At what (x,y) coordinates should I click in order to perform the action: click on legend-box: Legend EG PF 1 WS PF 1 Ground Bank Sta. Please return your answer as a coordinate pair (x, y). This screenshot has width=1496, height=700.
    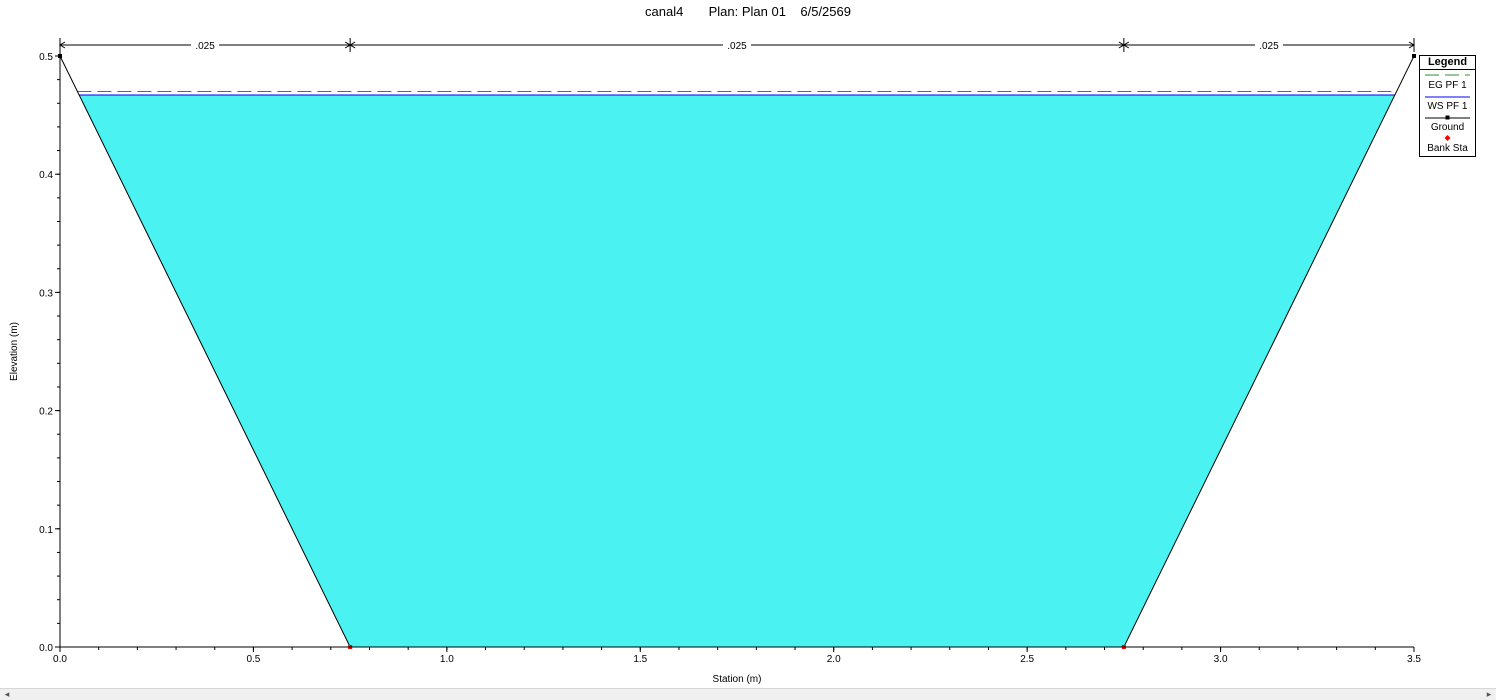
    Looking at the image, I should click on (1447, 106).